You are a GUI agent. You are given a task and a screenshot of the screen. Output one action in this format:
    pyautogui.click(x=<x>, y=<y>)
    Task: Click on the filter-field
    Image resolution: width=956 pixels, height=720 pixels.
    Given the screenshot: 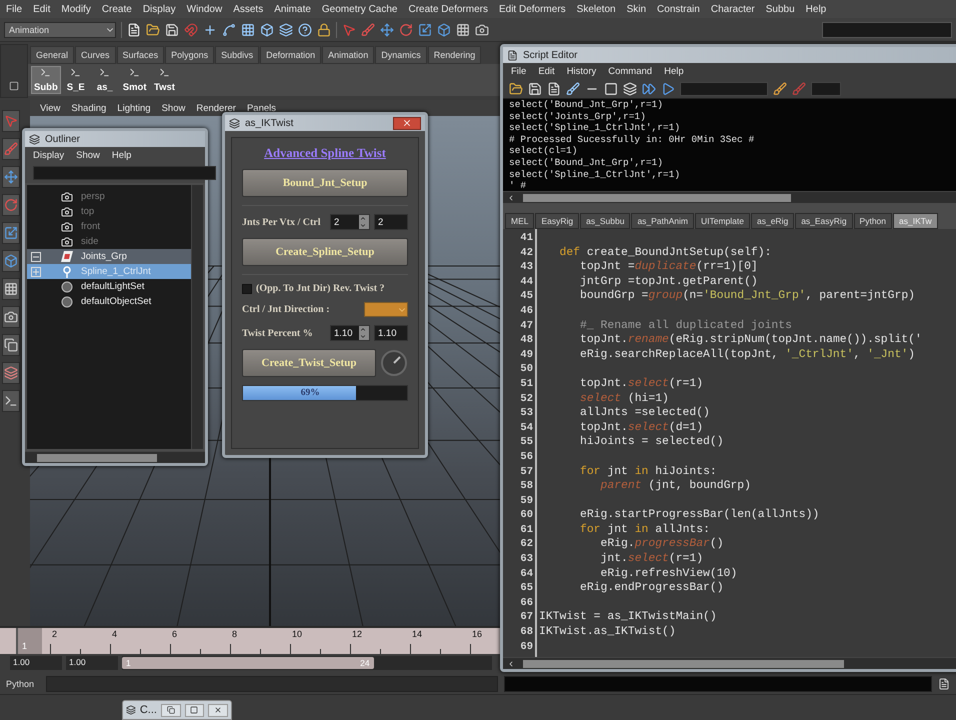 What is the action you would take?
    pyautogui.click(x=124, y=173)
    